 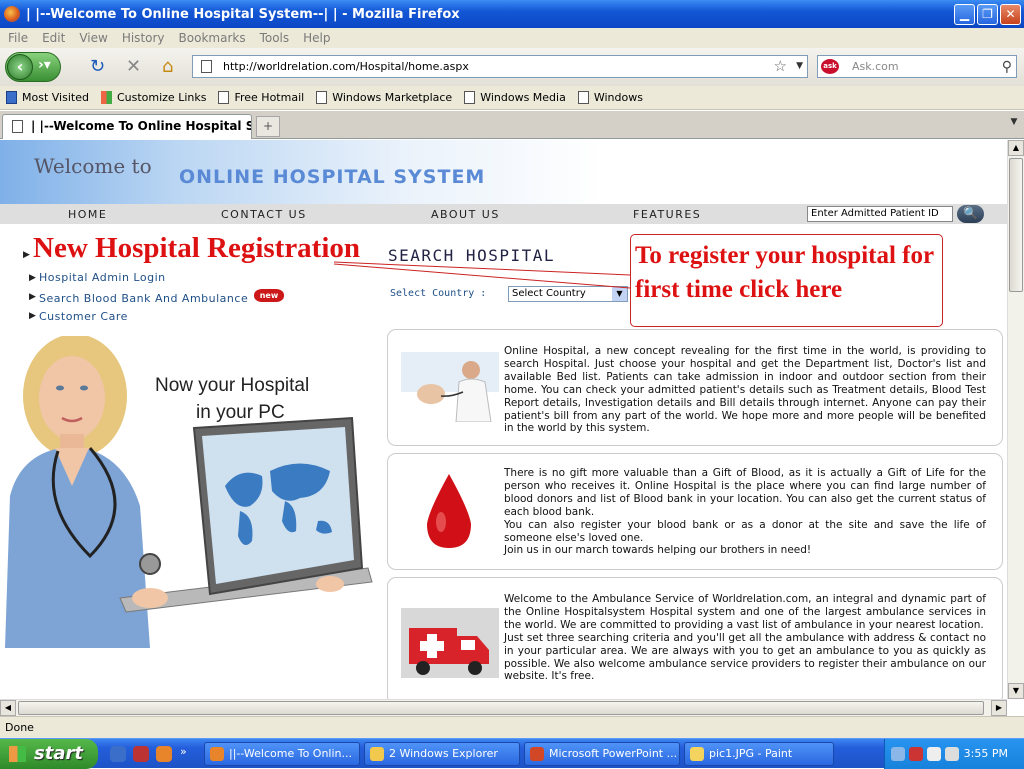 What do you see at coordinates (167, 67) in the screenshot?
I see `home-icon: ⌂` at bounding box center [167, 67].